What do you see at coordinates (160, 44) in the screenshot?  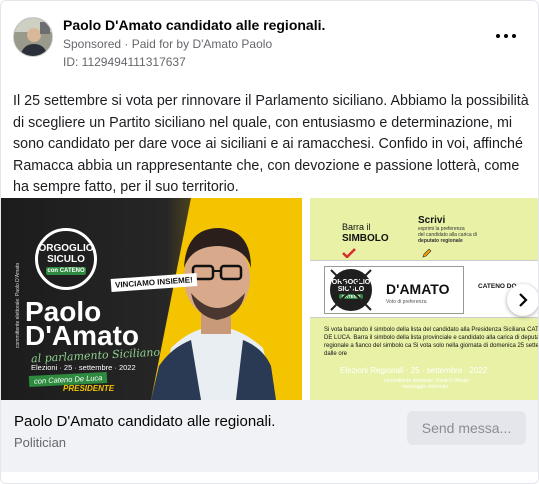 I see `paid-for-prefix: Paid for by` at bounding box center [160, 44].